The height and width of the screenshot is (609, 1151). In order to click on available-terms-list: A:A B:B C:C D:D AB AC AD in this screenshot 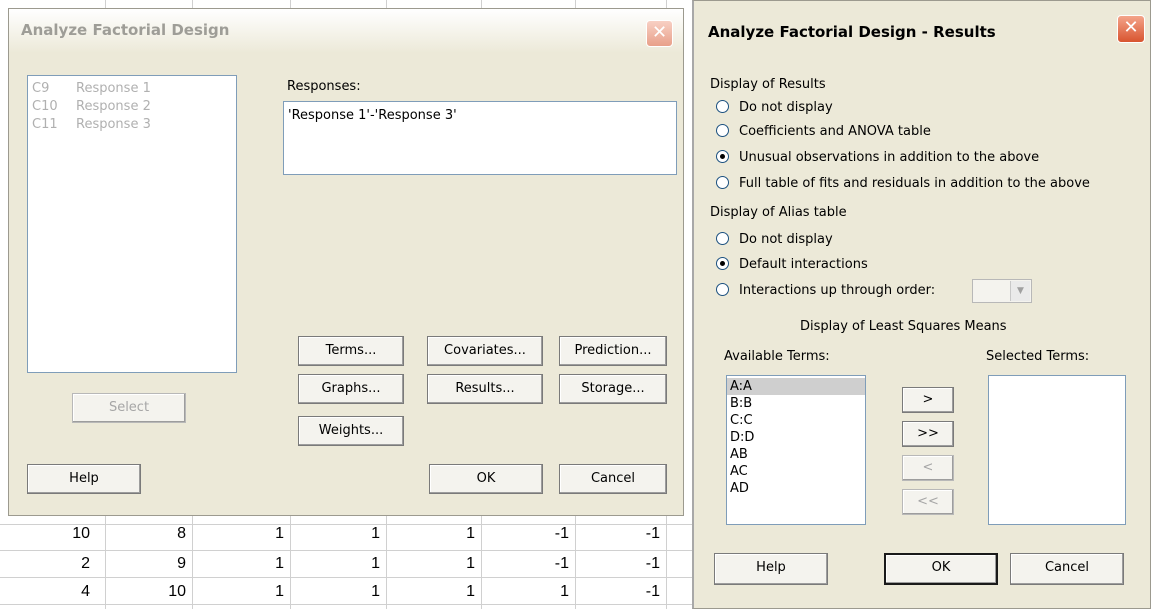, I will do `click(796, 450)`.